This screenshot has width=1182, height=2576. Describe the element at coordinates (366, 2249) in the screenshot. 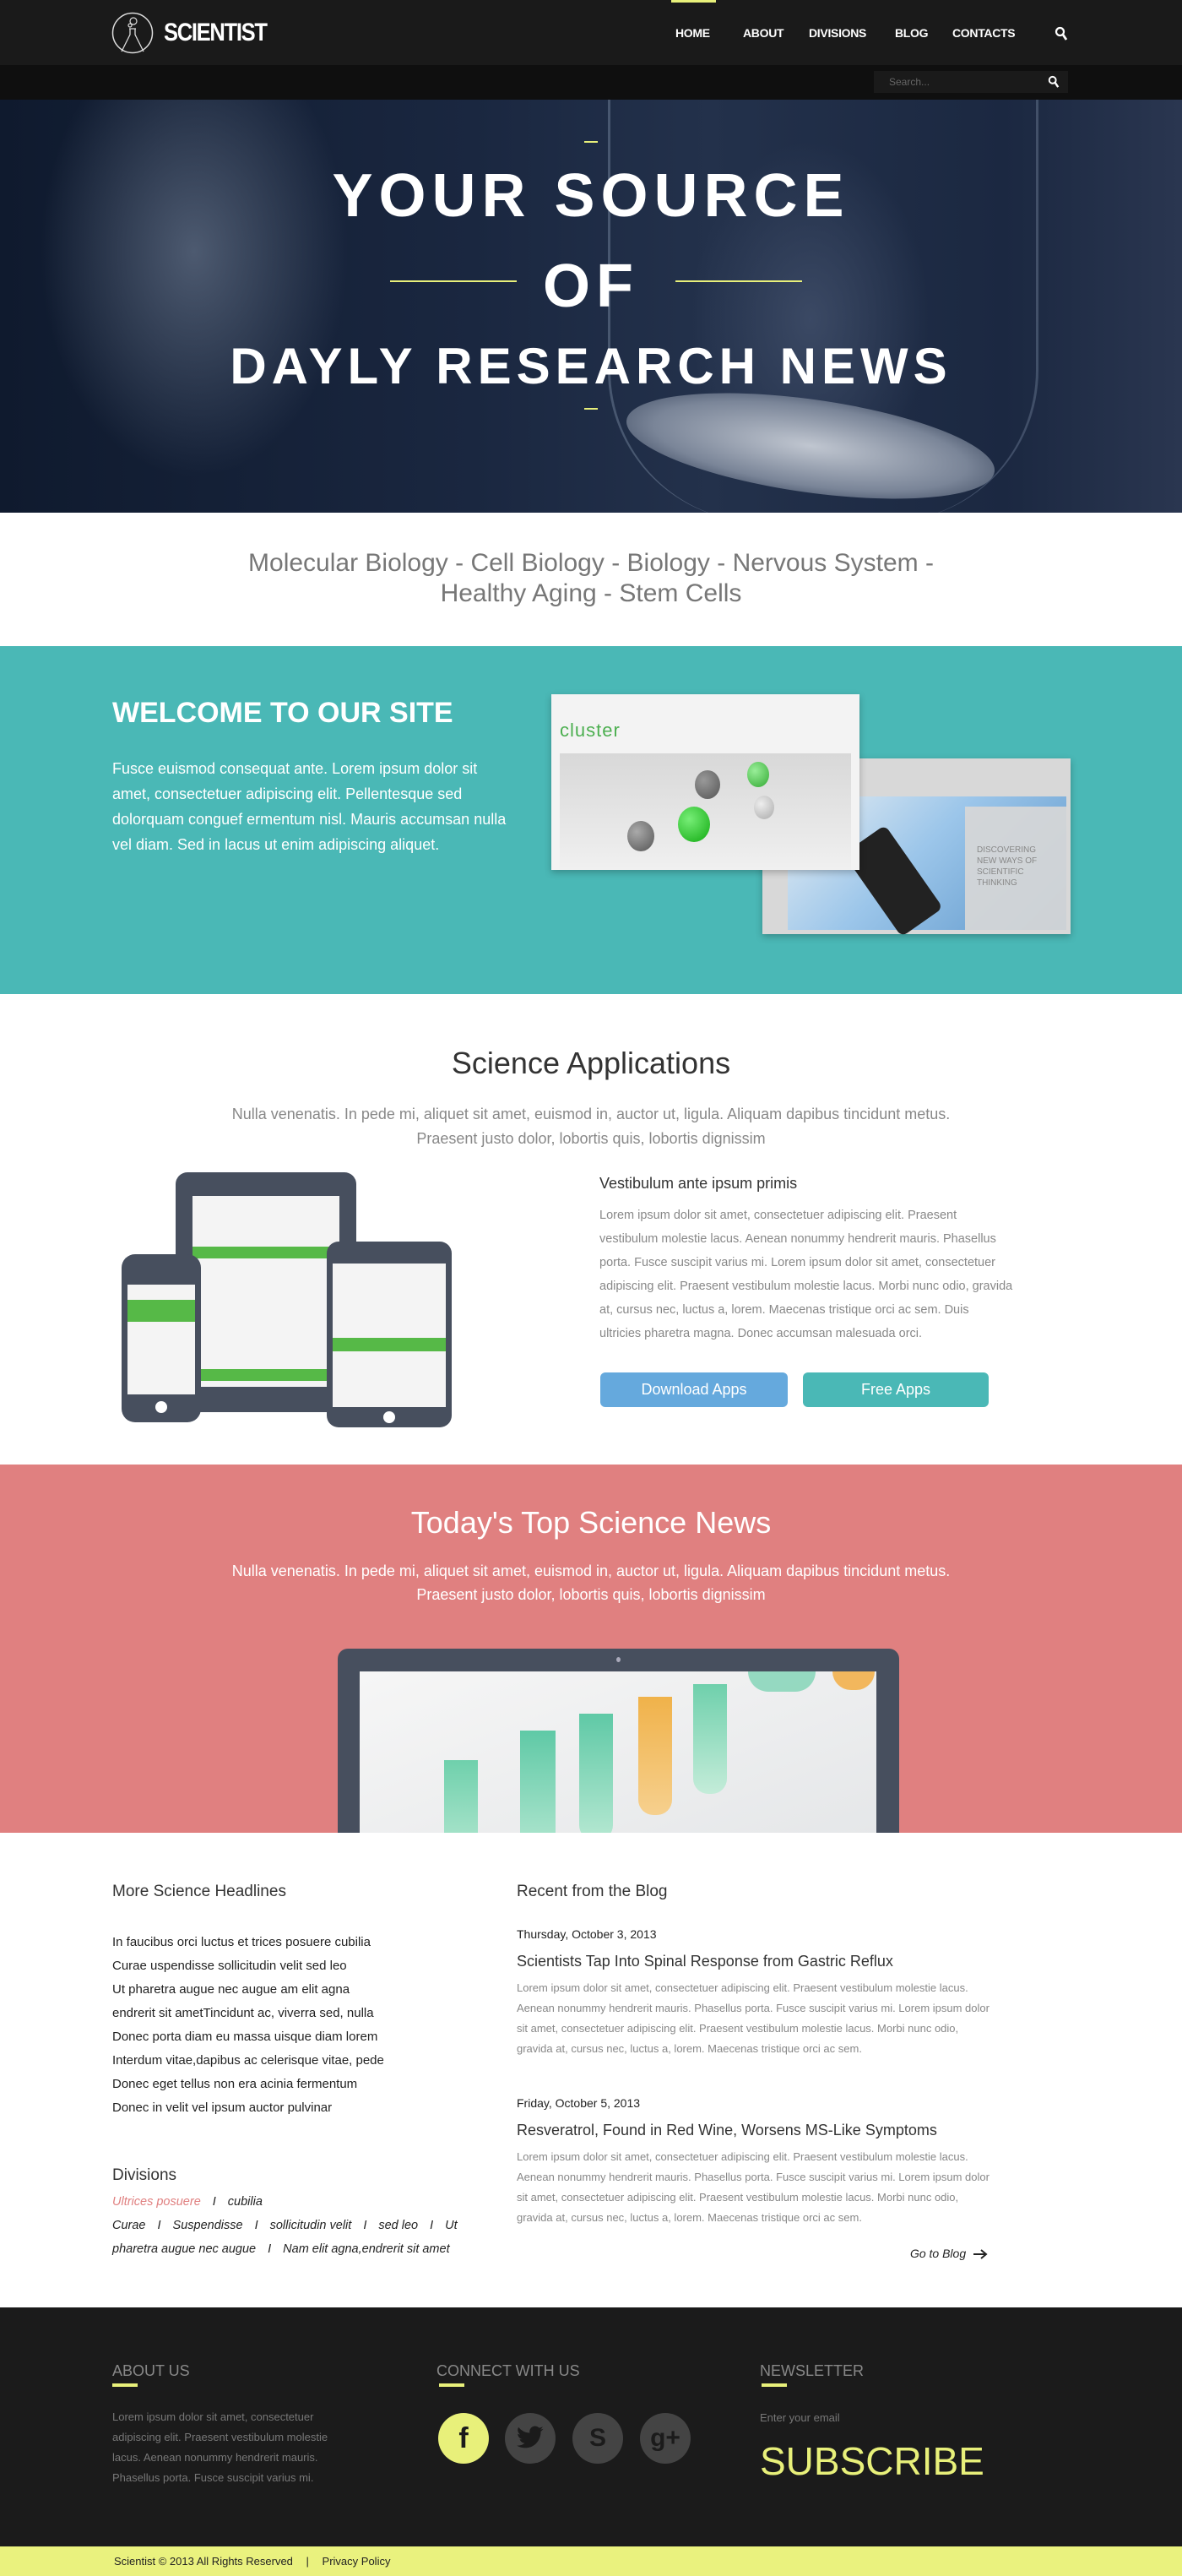

I see `division-link: Nam elit agna,endrerit sit amet` at that location.